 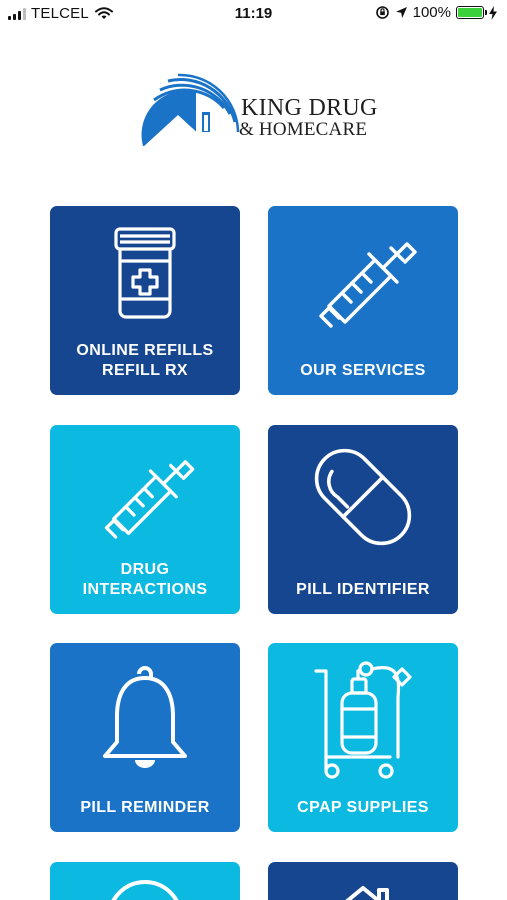 What do you see at coordinates (145, 360) in the screenshot?
I see `tile-label: ONLINE REFILLS REFILL RX` at bounding box center [145, 360].